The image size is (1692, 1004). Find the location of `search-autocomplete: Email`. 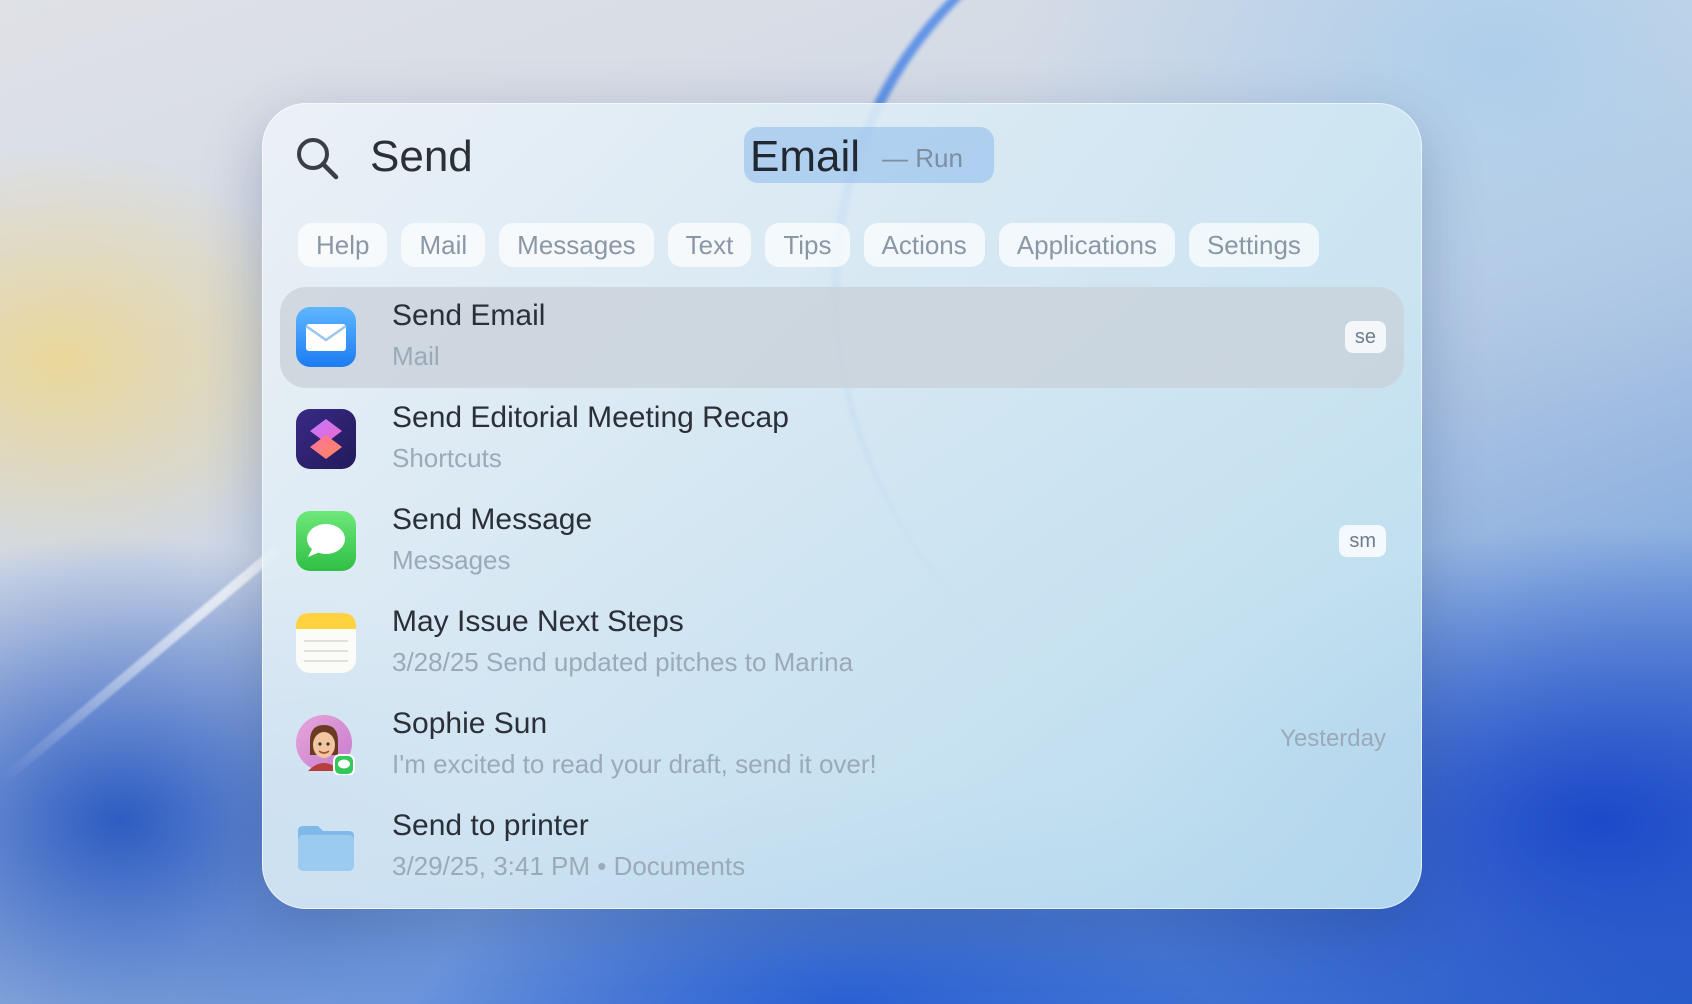

search-autocomplete: Email is located at coordinates (805, 156).